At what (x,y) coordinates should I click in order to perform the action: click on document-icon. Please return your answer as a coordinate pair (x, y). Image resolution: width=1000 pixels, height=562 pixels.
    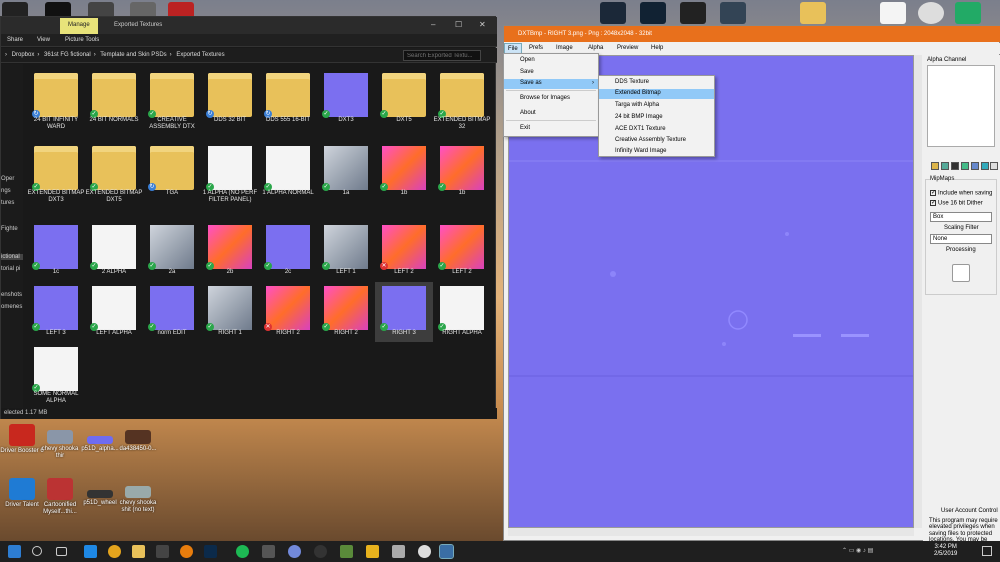
    Looking at the image, I should click on (893, 13).